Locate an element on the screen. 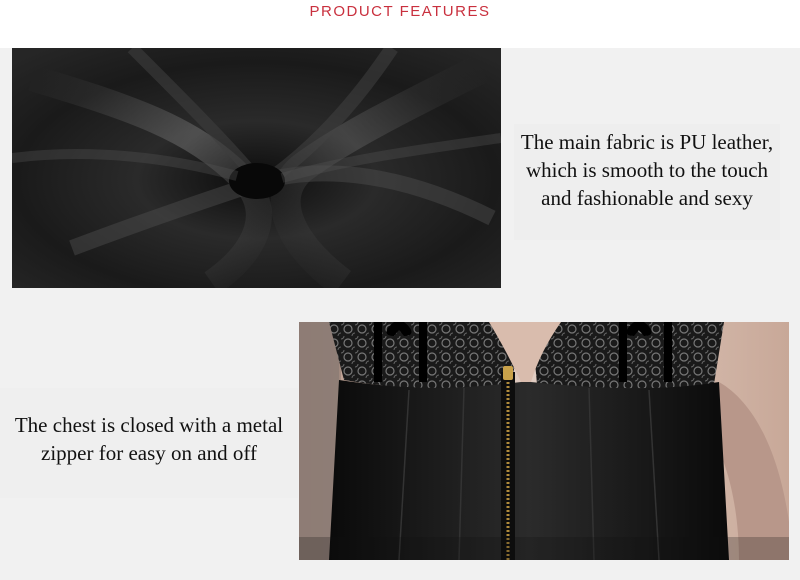  zipper-caption-line-2: zipper for easy on and off is located at coordinates (149, 453).